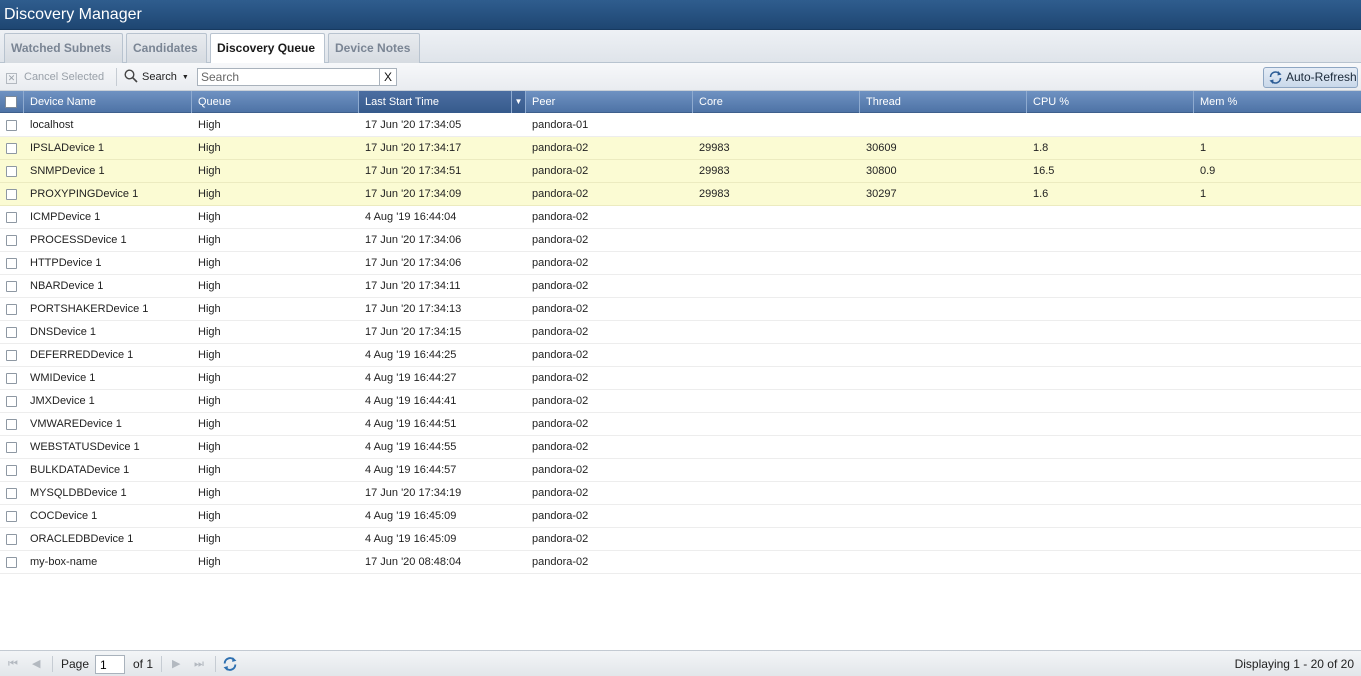 The height and width of the screenshot is (676, 1361). Describe the element at coordinates (11, 102) in the screenshot. I see `select-all-checkbox` at that location.